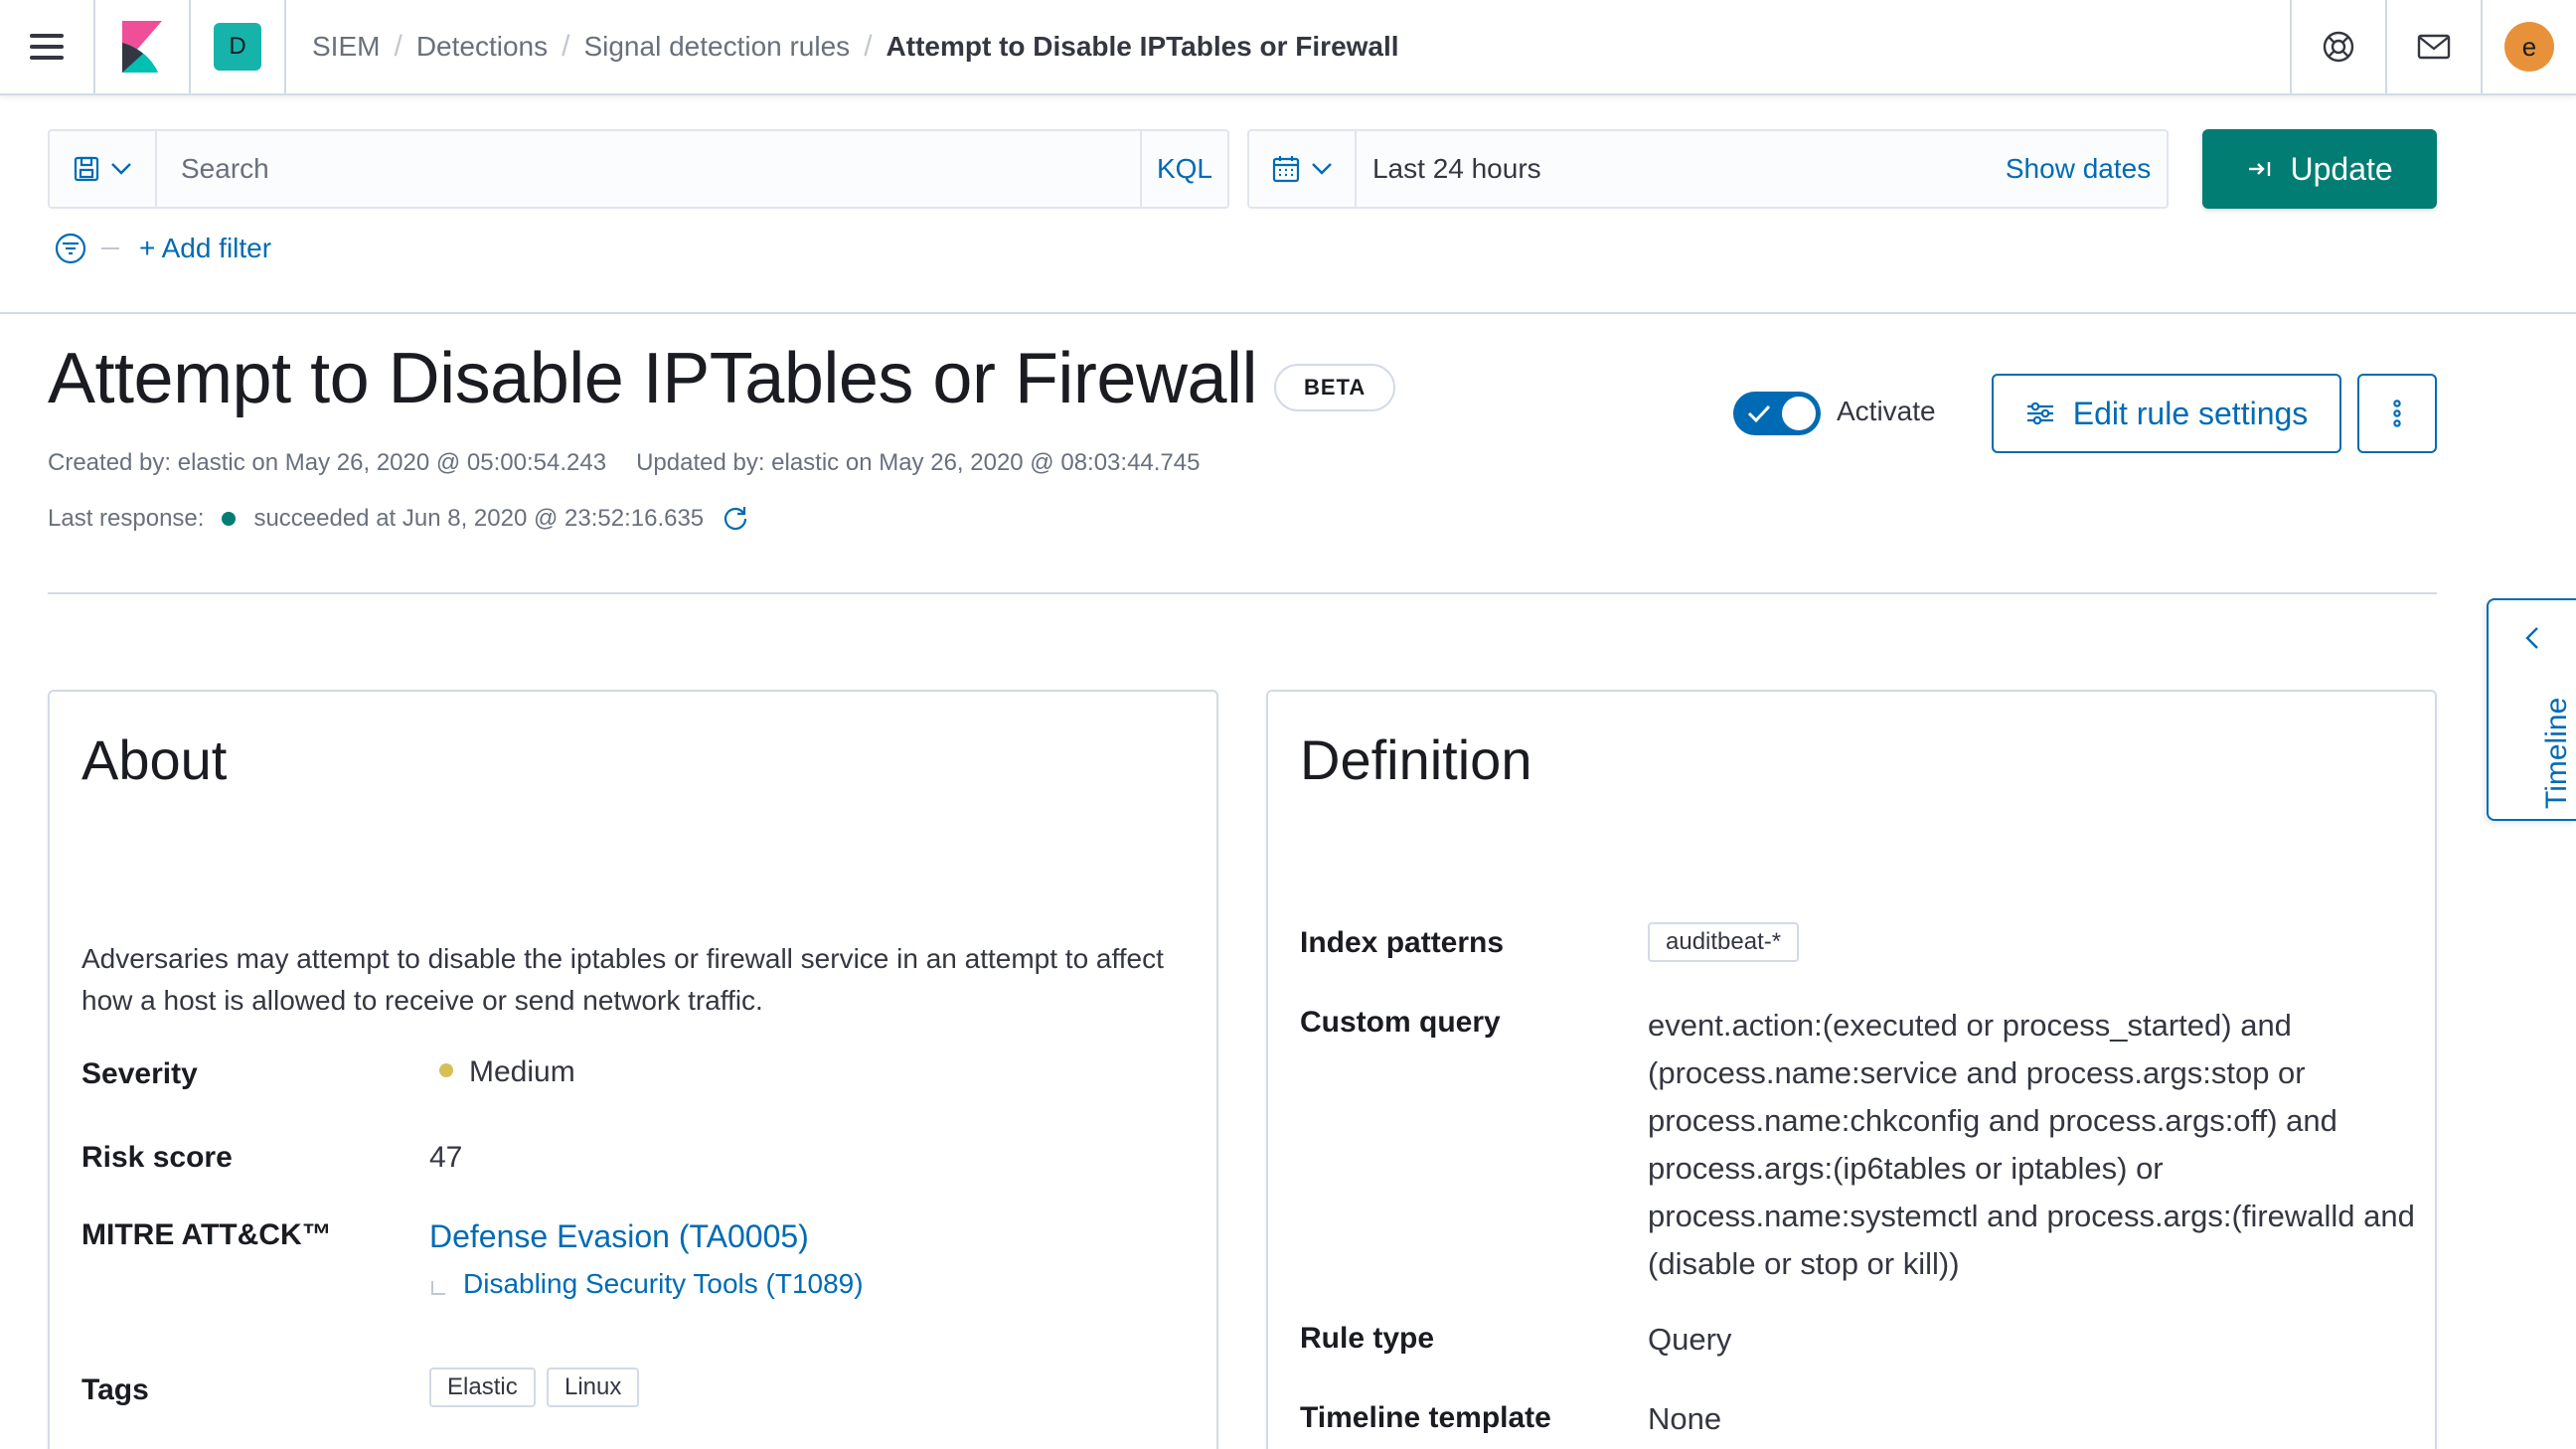  Describe the element at coordinates (1799, 413) in the screenshot. I see `toggle-knob` at that location.